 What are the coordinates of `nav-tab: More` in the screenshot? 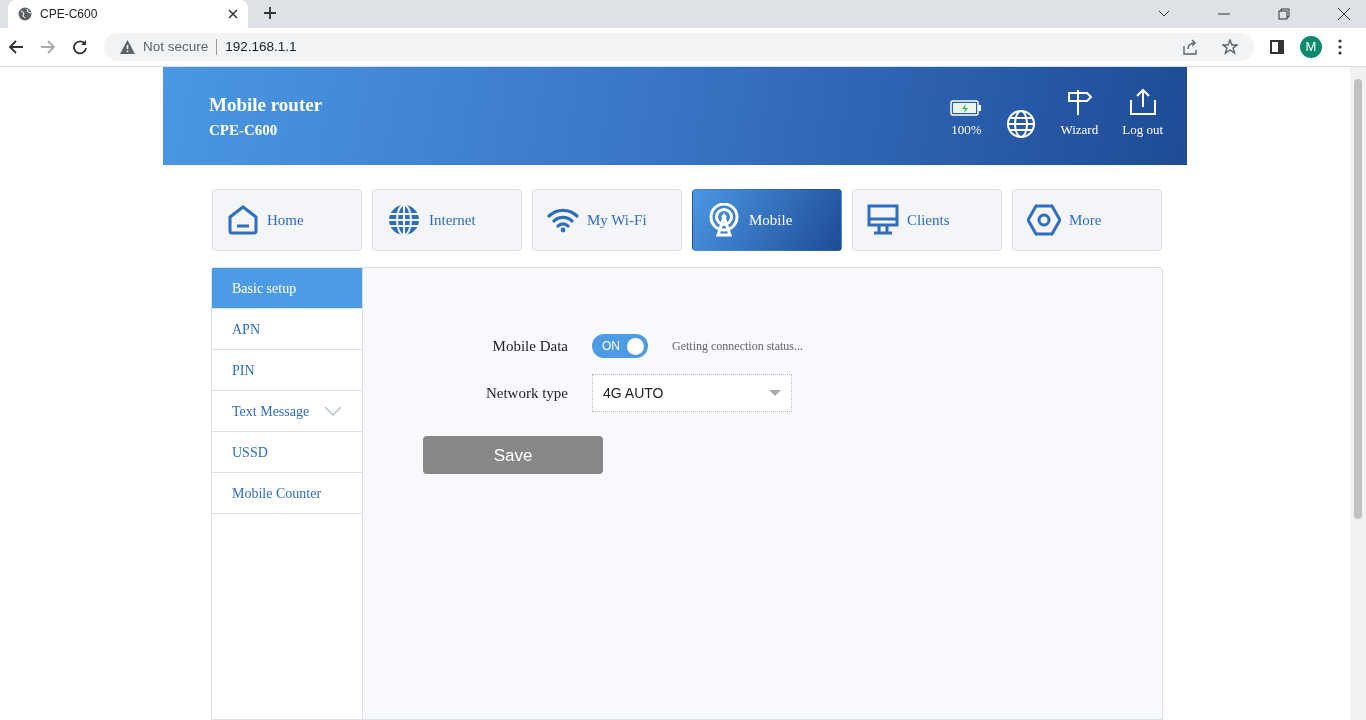 It's located at (1087, 220).